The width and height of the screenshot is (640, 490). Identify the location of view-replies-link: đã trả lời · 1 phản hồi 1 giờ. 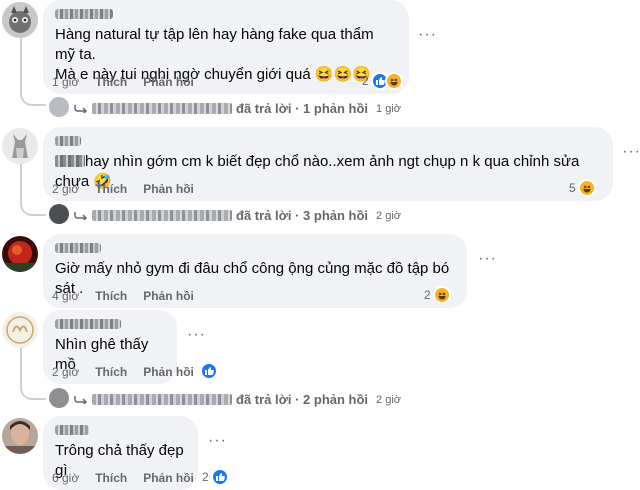
(237, 108).